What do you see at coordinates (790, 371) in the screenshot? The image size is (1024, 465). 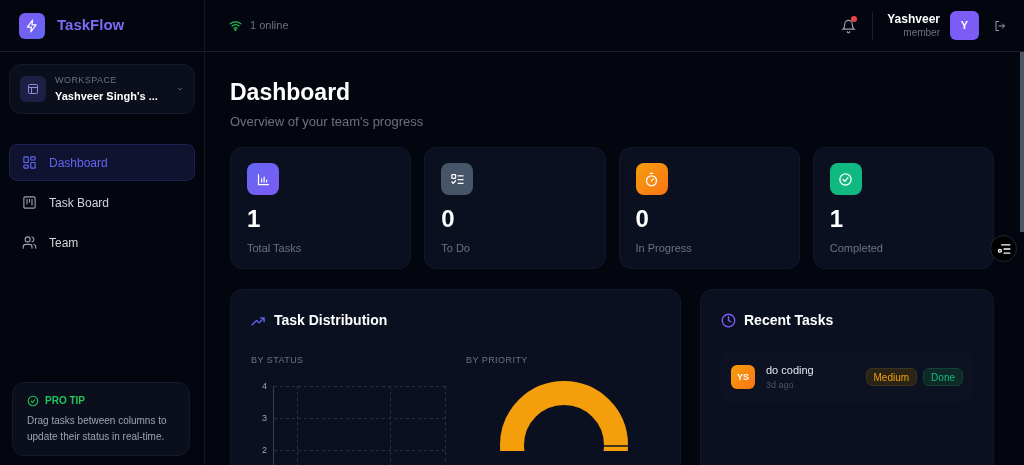 I see `task-title: do coding` at bounding box center [790, 371].